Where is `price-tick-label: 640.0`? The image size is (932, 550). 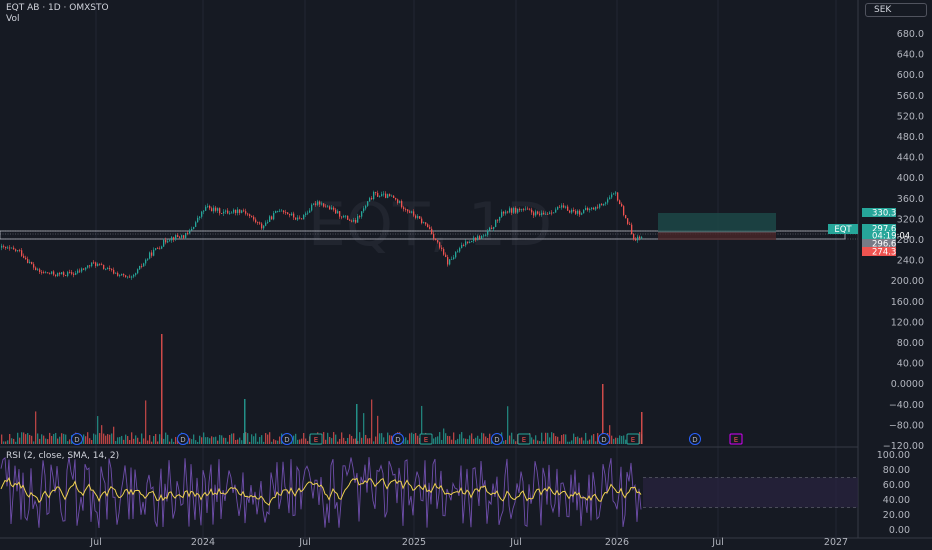
price-tick-label: 640.0 is located at coordinates (910, 55).